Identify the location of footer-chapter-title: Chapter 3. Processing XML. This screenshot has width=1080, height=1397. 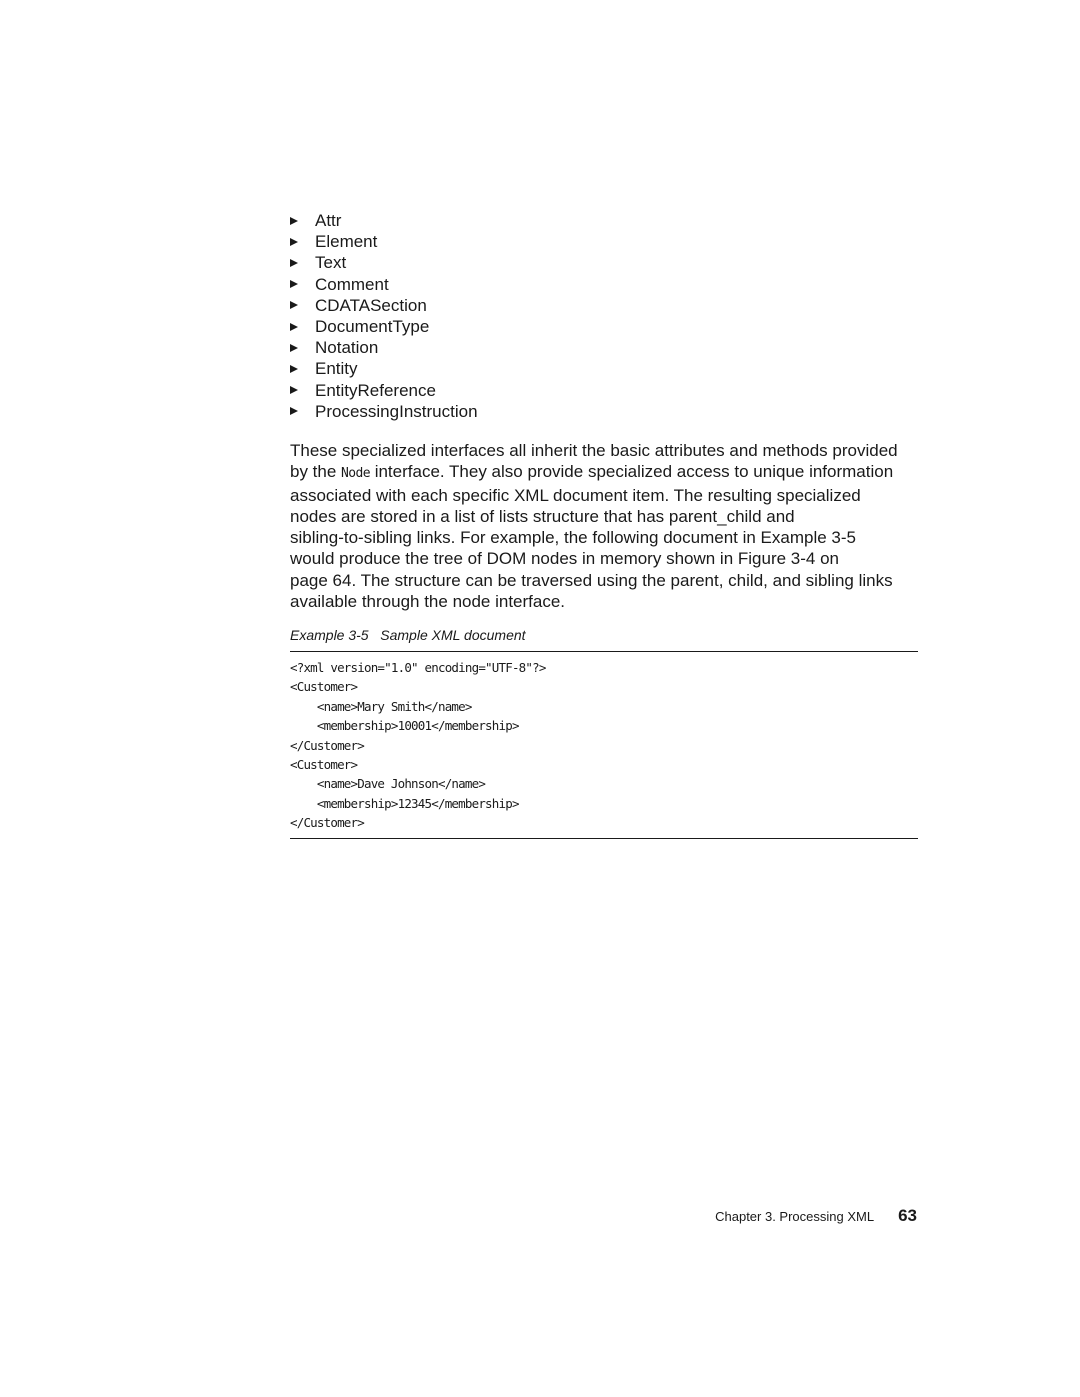
(795, 1216).